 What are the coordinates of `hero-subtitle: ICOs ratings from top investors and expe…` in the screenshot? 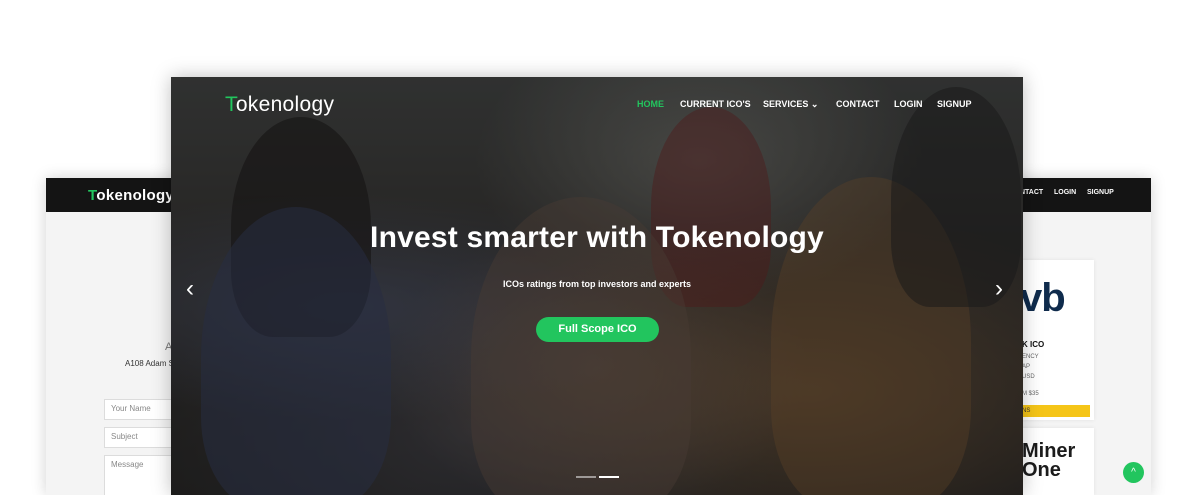 It's located at (597, 284).